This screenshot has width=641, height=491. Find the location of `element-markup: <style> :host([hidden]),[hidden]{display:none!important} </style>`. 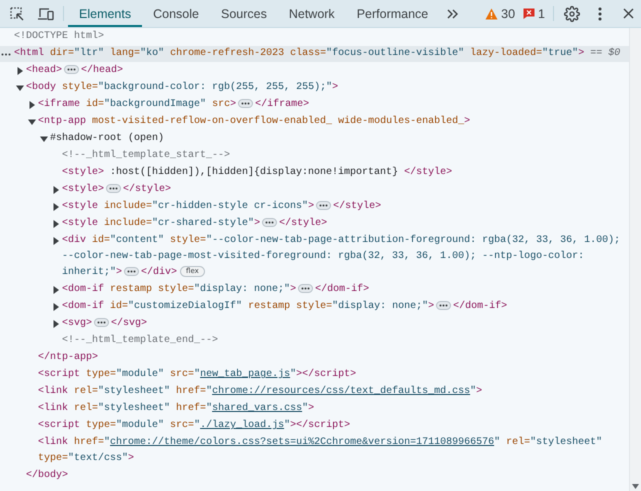

element-markup: <style> :host([hidden]),[hidden]{display:none!important} </style> is located at coordinates (258, 173).